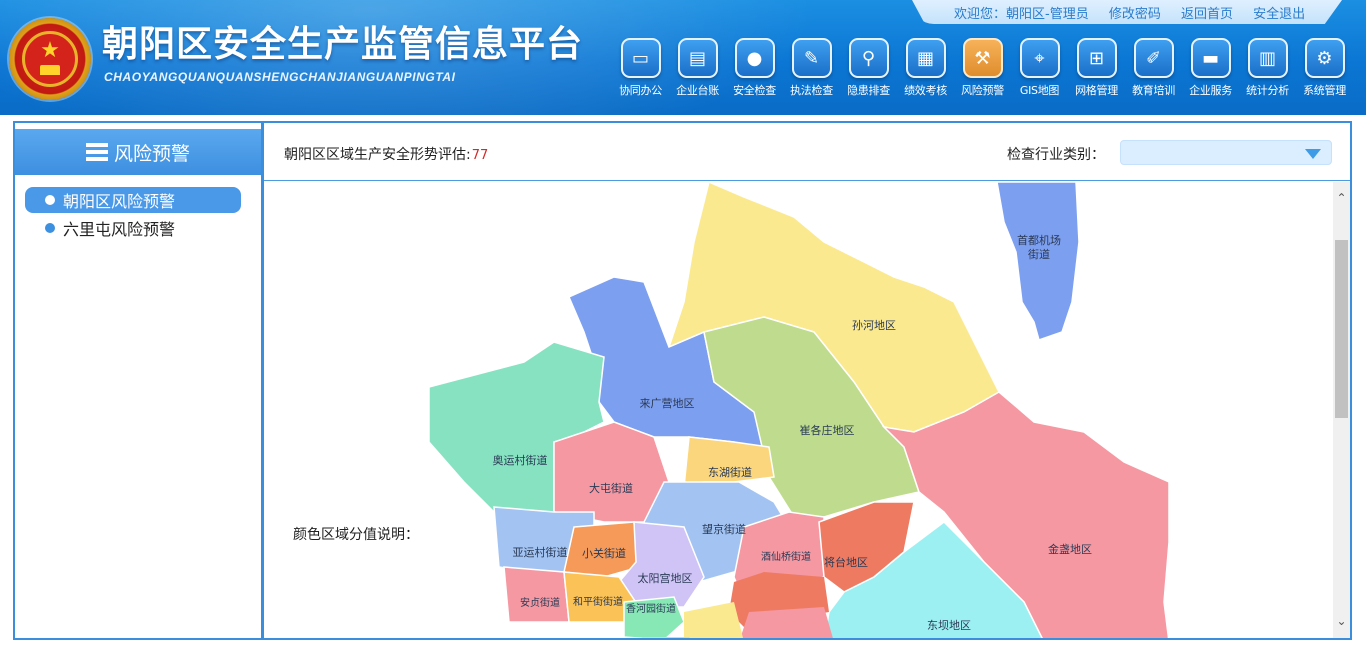 The width and height of the screenshot is (1366, 645). What do you see at coordinates (868, 90) in the screenshot?
I see `nav-label: 隐患排查` at bounding box center [868, 90].